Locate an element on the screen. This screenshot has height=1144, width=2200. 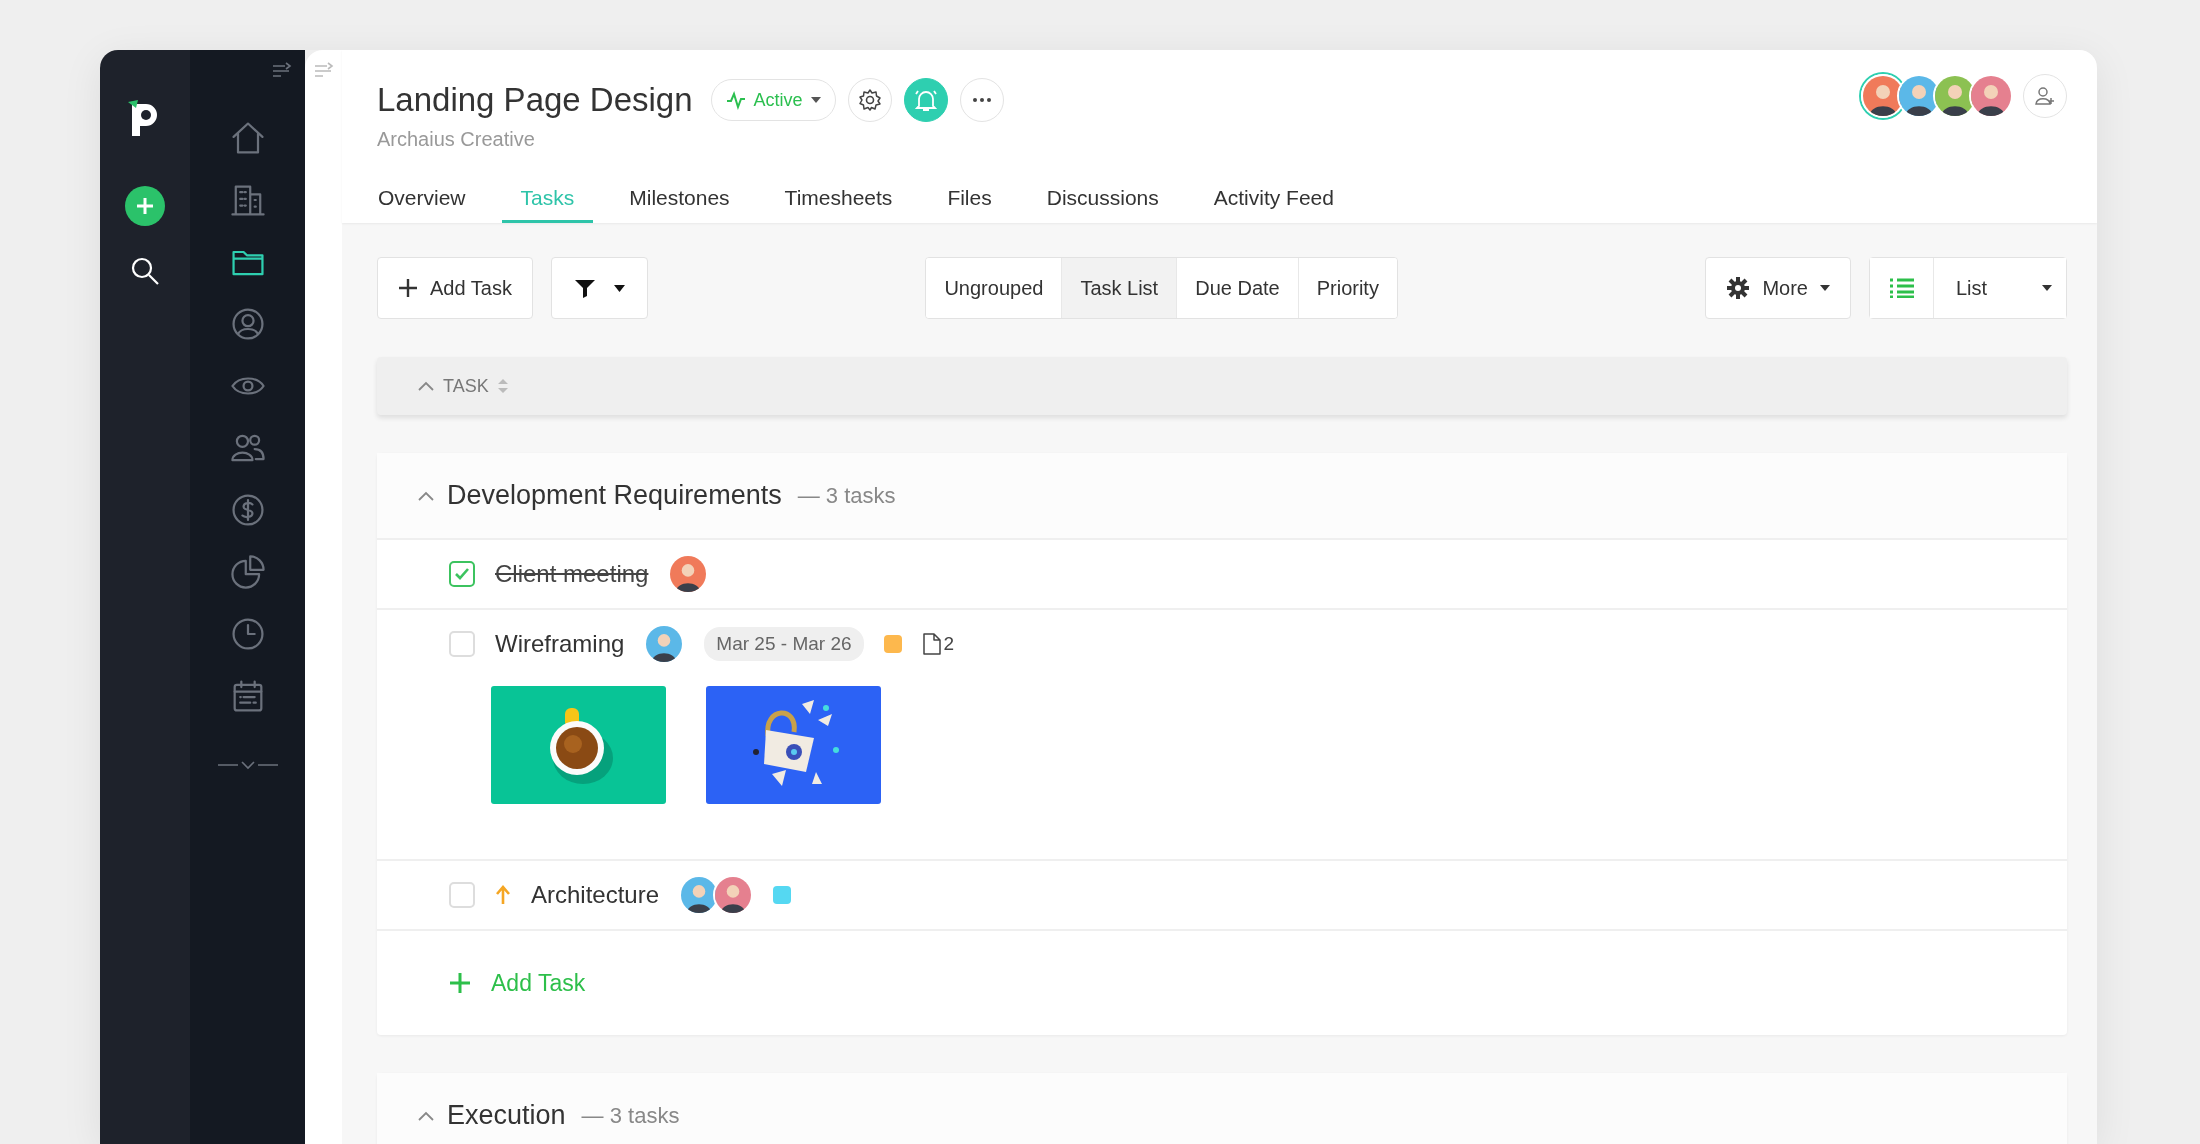
add-user-icon is located at coordinates (2045, 96).